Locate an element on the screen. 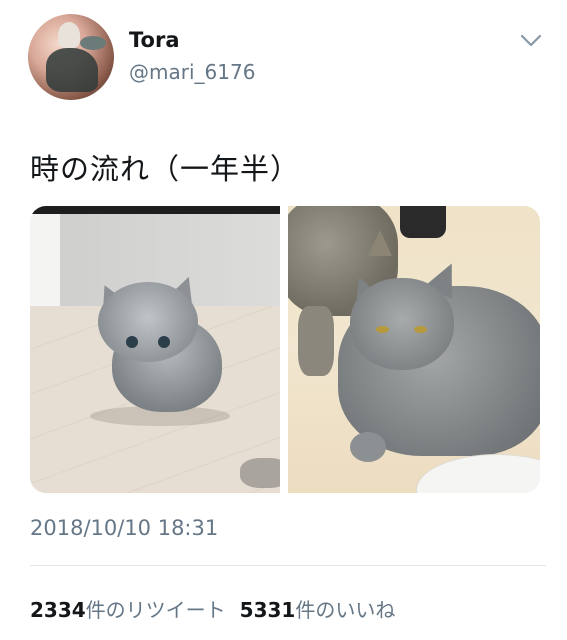 The width and height of the screenshot is (567, 640). display-name: Tora is located at coordinates (154, 40).